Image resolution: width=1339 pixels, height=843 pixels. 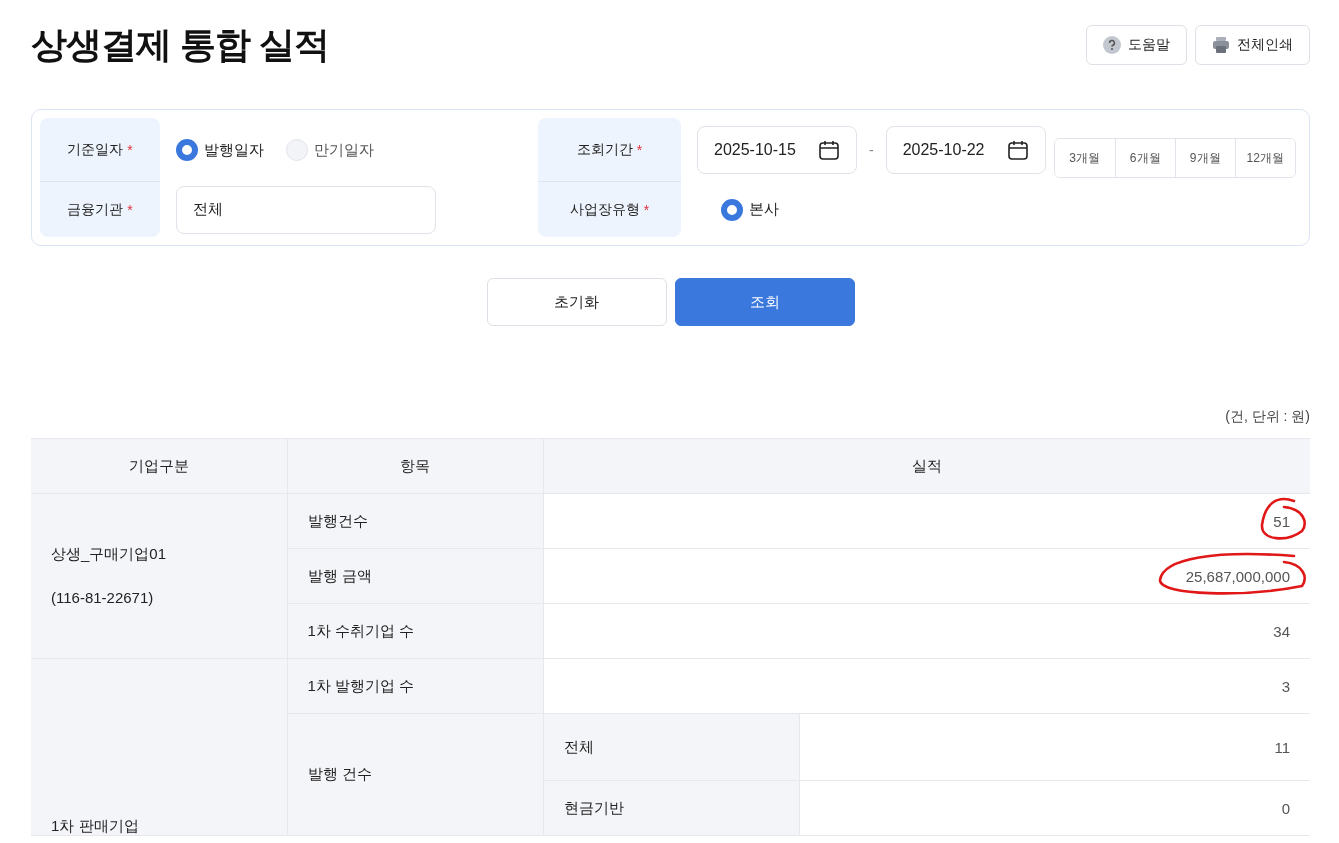 What do you see at coordinates (671, 747) in the screenshot?
I see `item-cell: 전체` at bounding box center [671, 747].